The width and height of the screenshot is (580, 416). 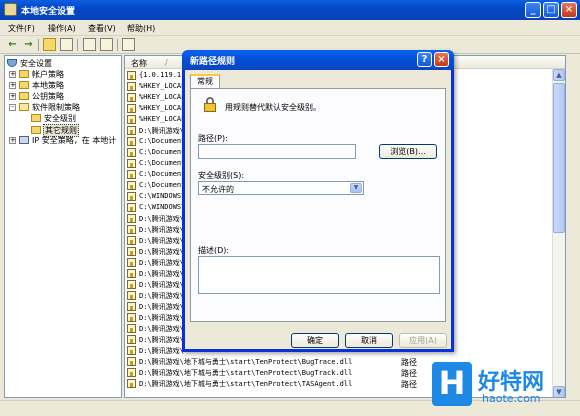 I want to click on security-level-select: 不允许的 ▼, so click(x=281, y=188).